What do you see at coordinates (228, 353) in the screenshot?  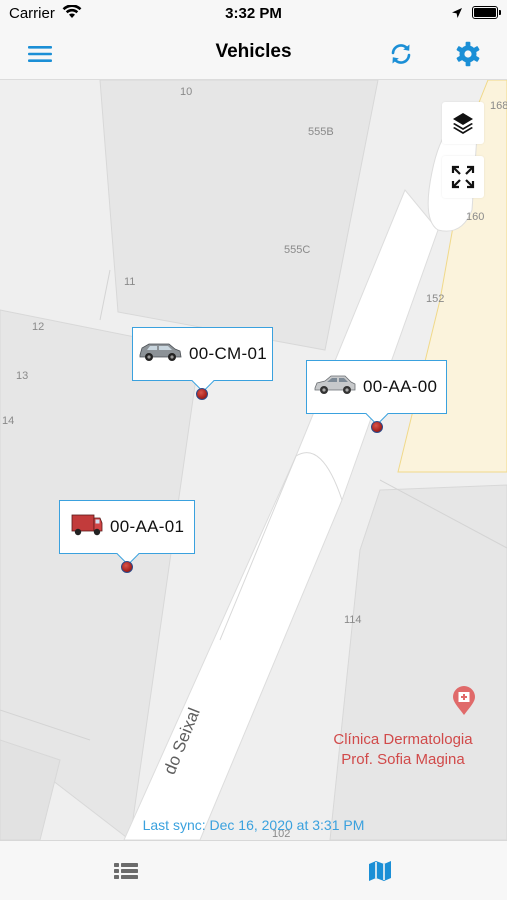 I see `vehicle-plate: 00-CM-01` at bounding box center [228, 353].